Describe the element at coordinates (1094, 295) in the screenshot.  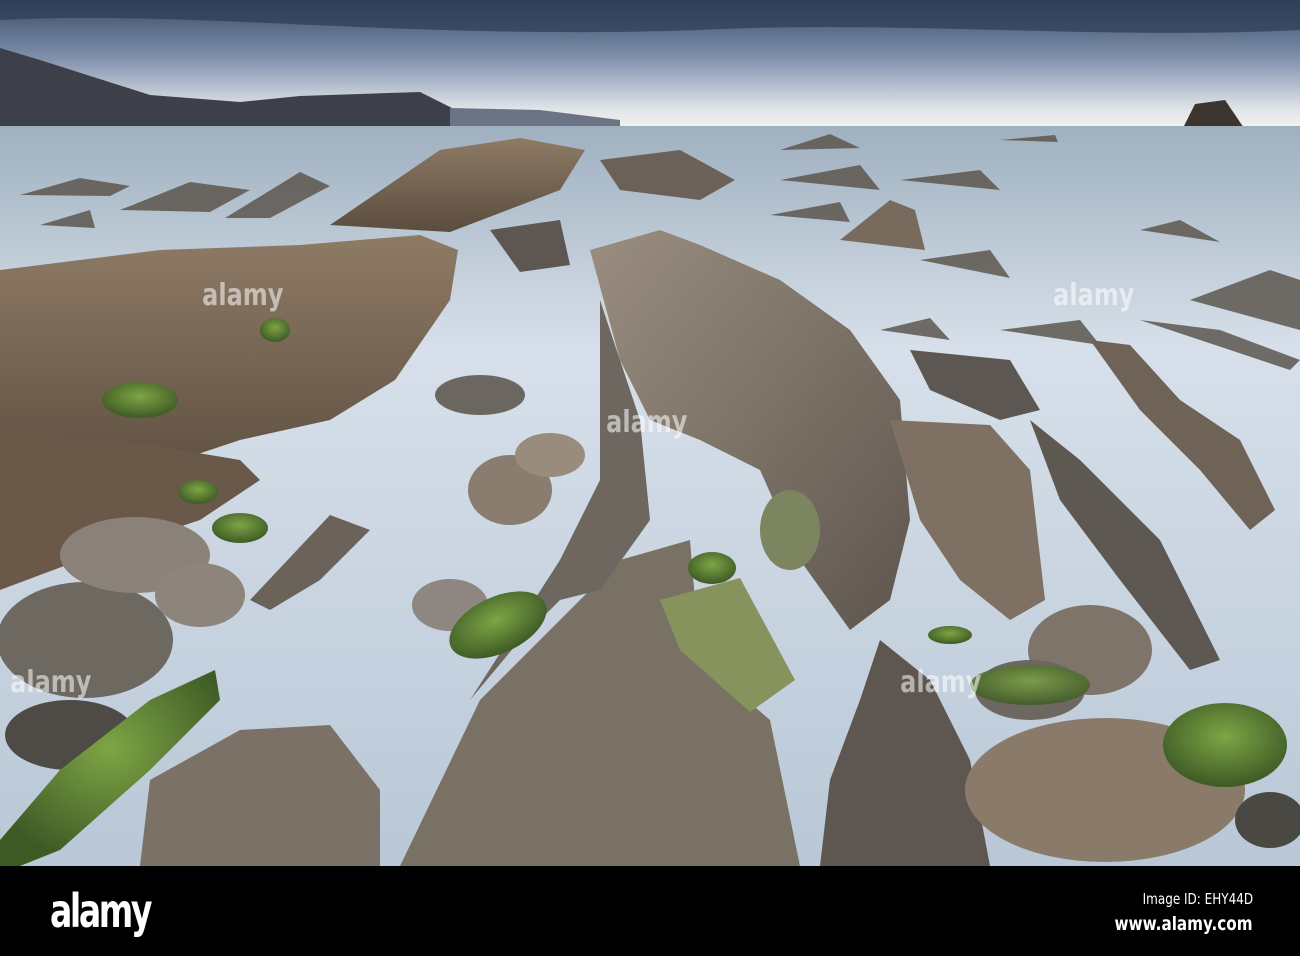
I see `watermark-right: alamy` at that location.